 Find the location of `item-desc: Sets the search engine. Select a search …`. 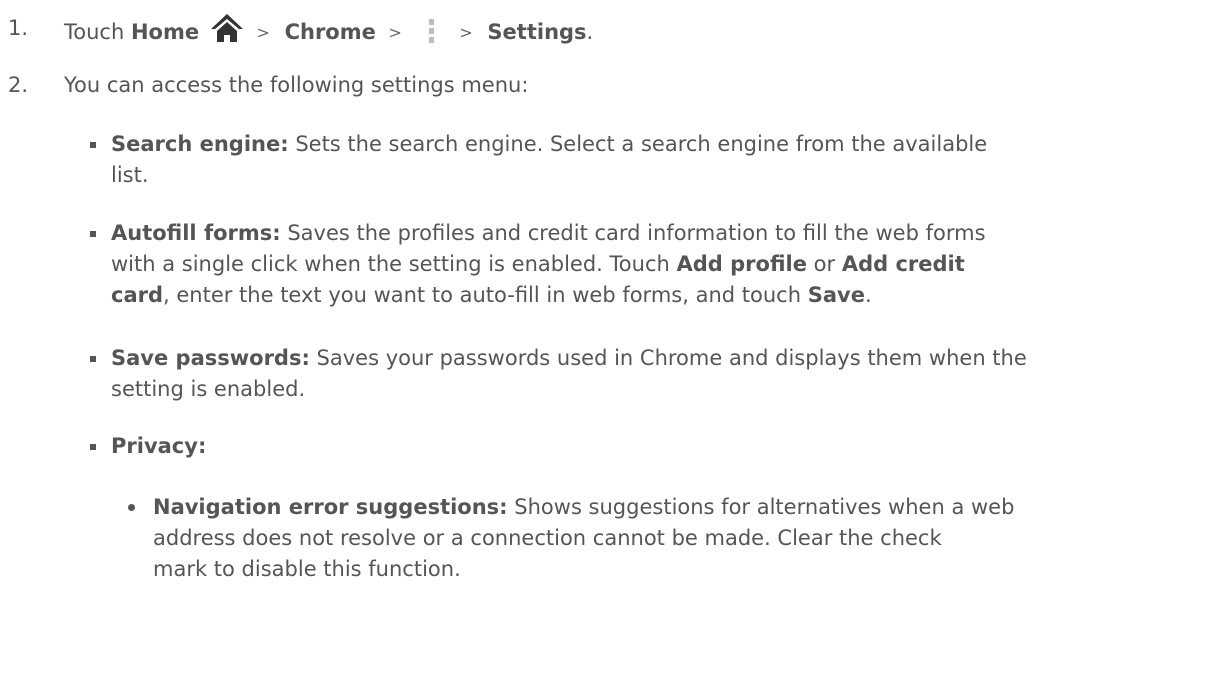

item-desc: Sets the search engine. Select a search … is located at coordinates (641, 144).